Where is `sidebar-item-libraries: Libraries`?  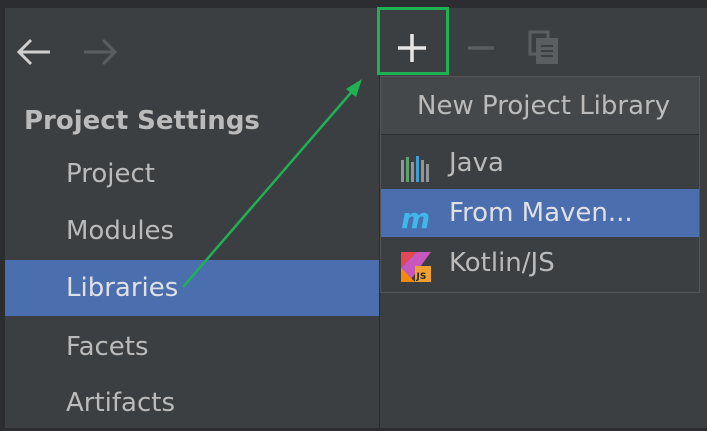 sidebar-item-libraries: Libraries is located at coordinates (192, 288).